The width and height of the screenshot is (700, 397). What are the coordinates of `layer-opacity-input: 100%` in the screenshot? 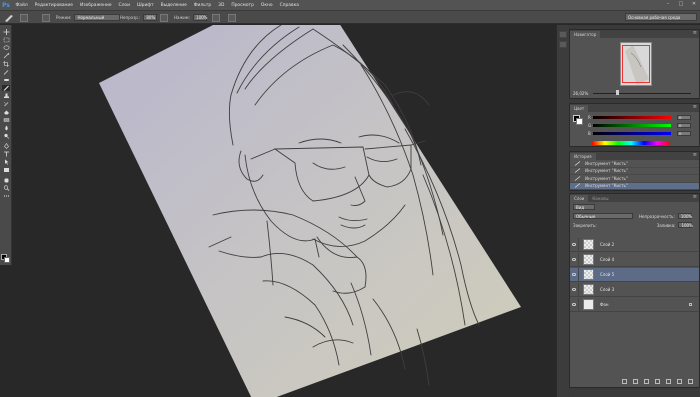 It's located at (684, 216).